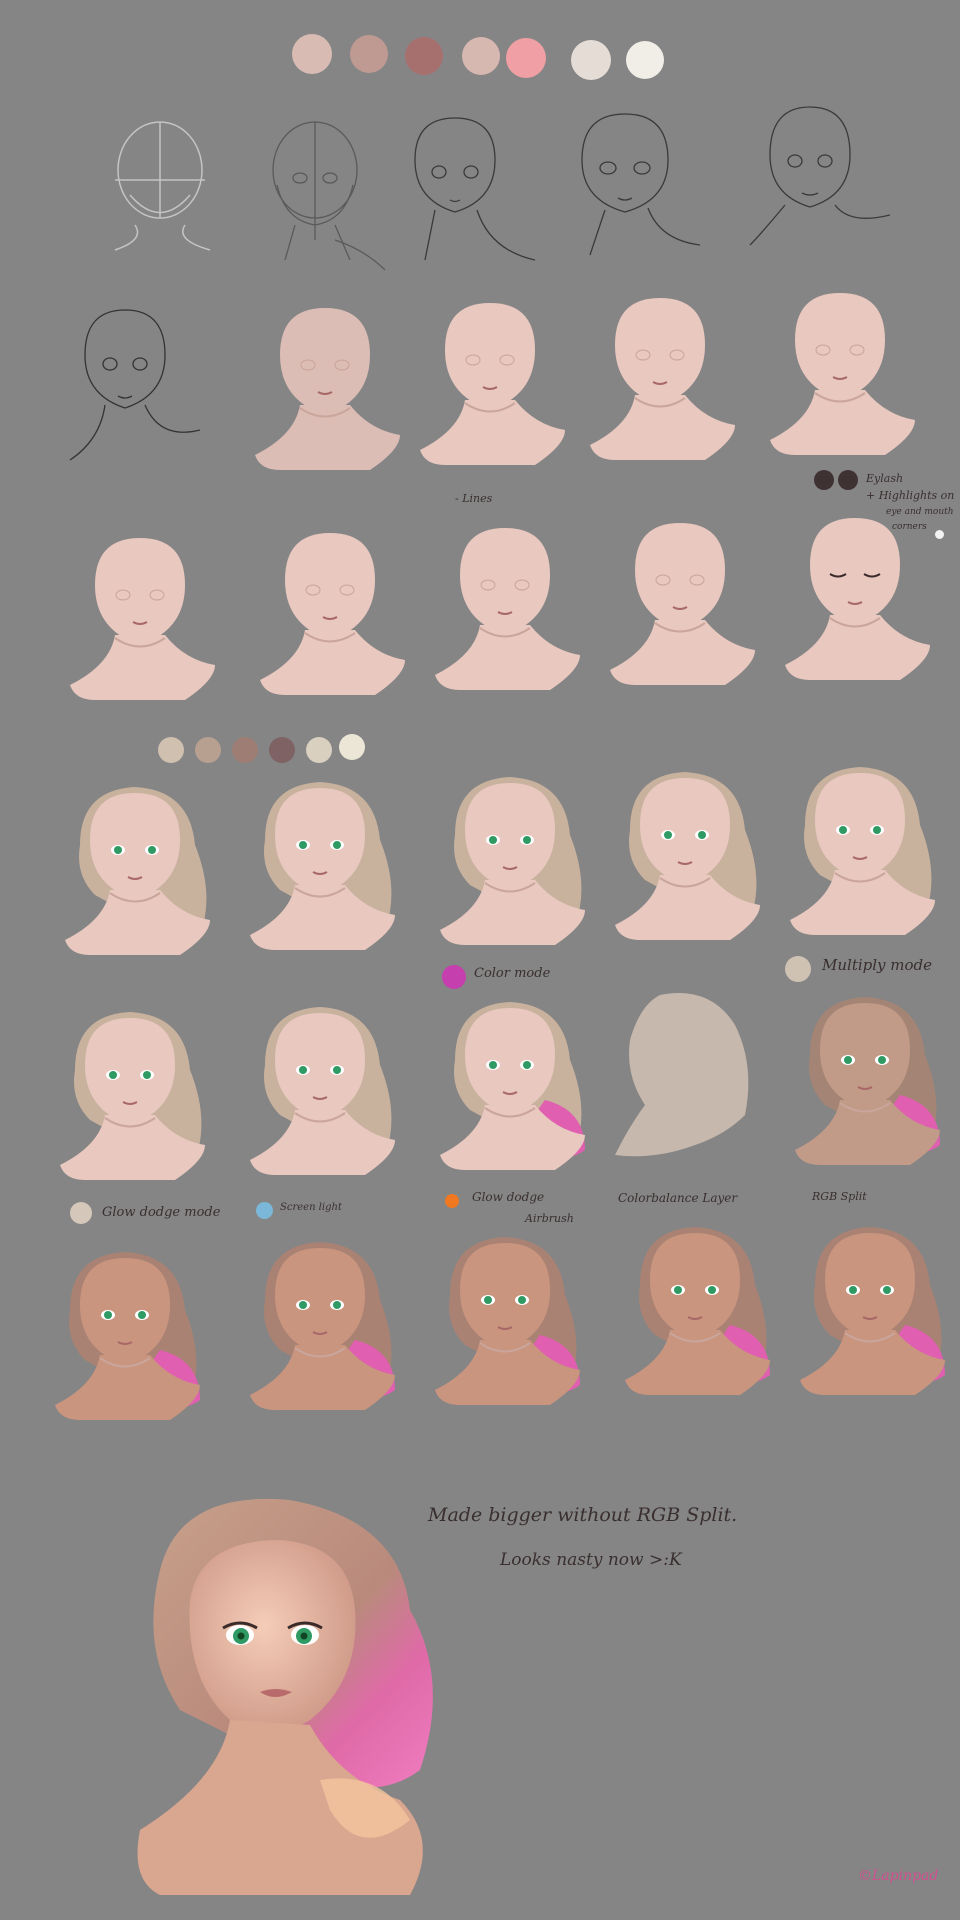  Describe the element at coordinates (591, 1560) in the screenshot. I see `note-final-2: Looks nasty now >:K` at that location.